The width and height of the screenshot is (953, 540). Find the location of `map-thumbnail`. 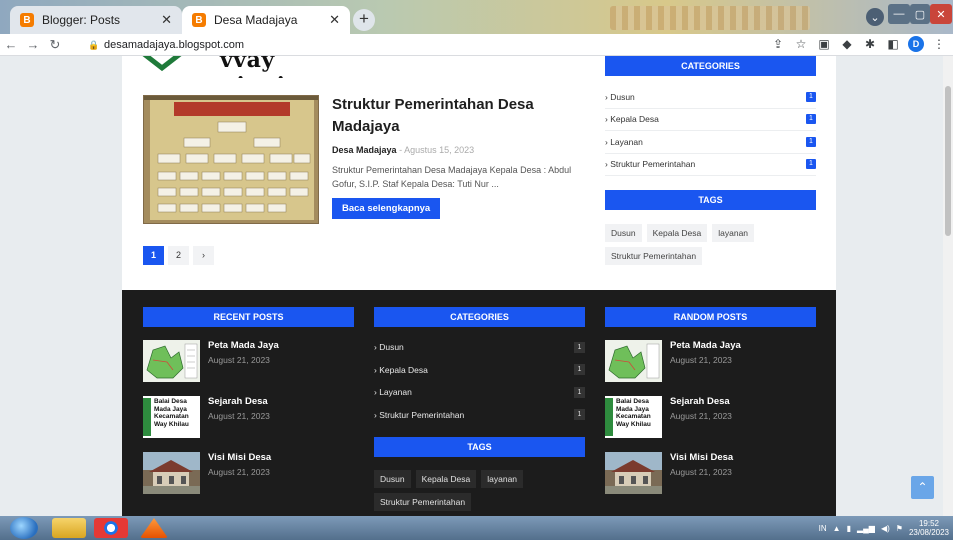

map-thumbnail is located at coordinates (171, 361).